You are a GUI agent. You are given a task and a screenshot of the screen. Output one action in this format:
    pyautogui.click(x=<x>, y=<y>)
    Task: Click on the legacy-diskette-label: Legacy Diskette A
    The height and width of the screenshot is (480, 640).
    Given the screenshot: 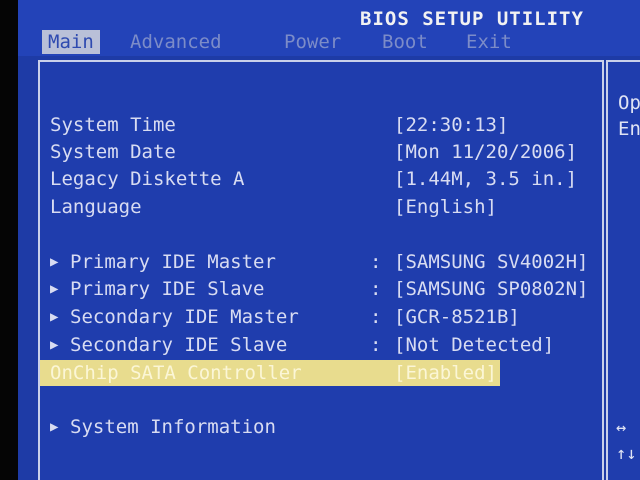 What is the action you would take?
    pyautogui.click(x=147, y=179)
    